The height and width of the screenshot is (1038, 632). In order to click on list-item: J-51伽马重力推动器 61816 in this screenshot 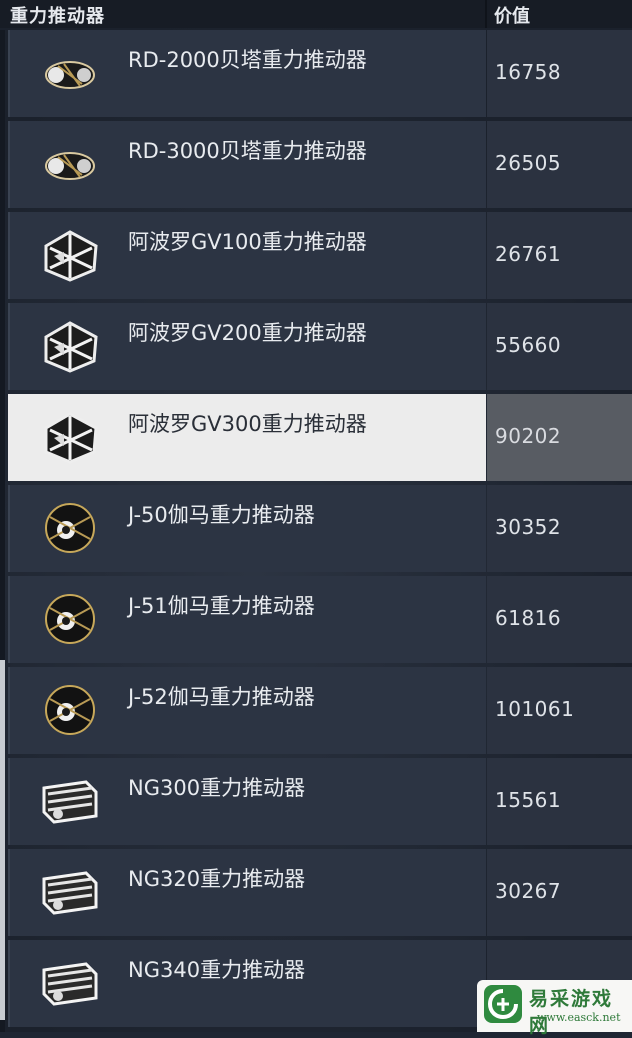, I will do `click(316, 621)`.